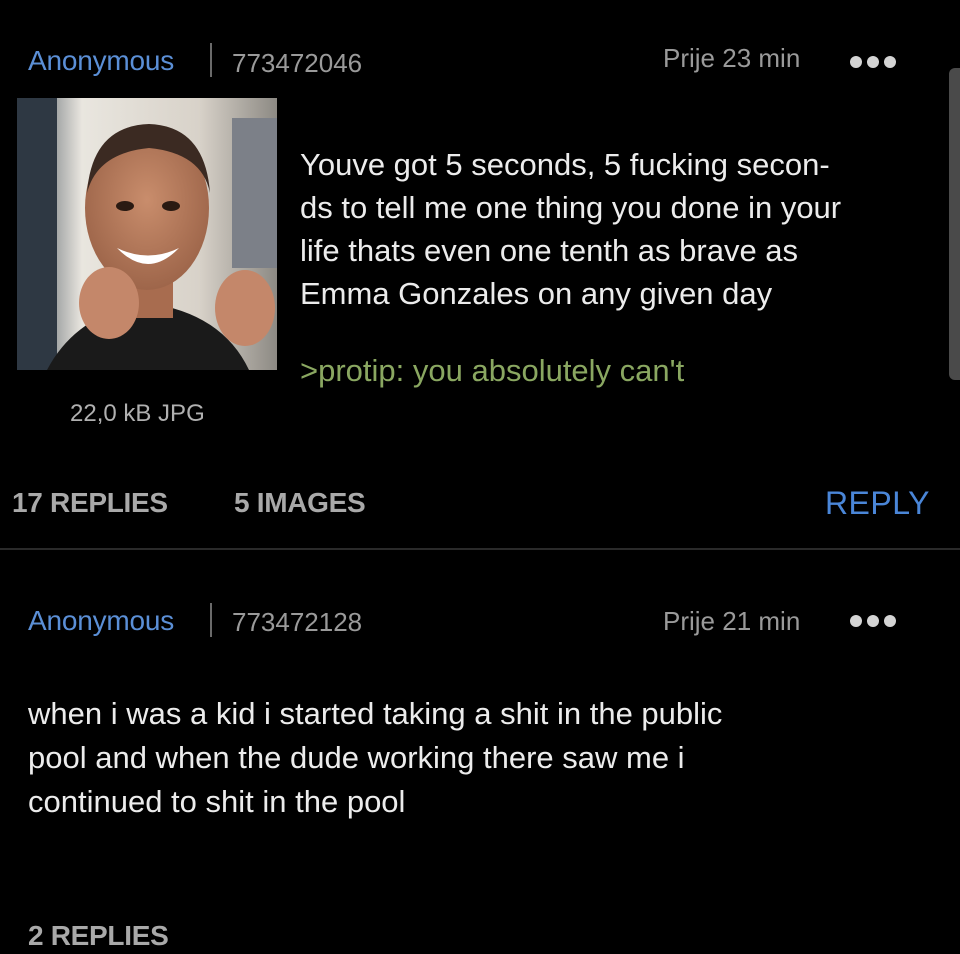 The width and height of the screenshot is (960, 954). I want to click on images-count: 5 IMAGES, so click(300, 503).